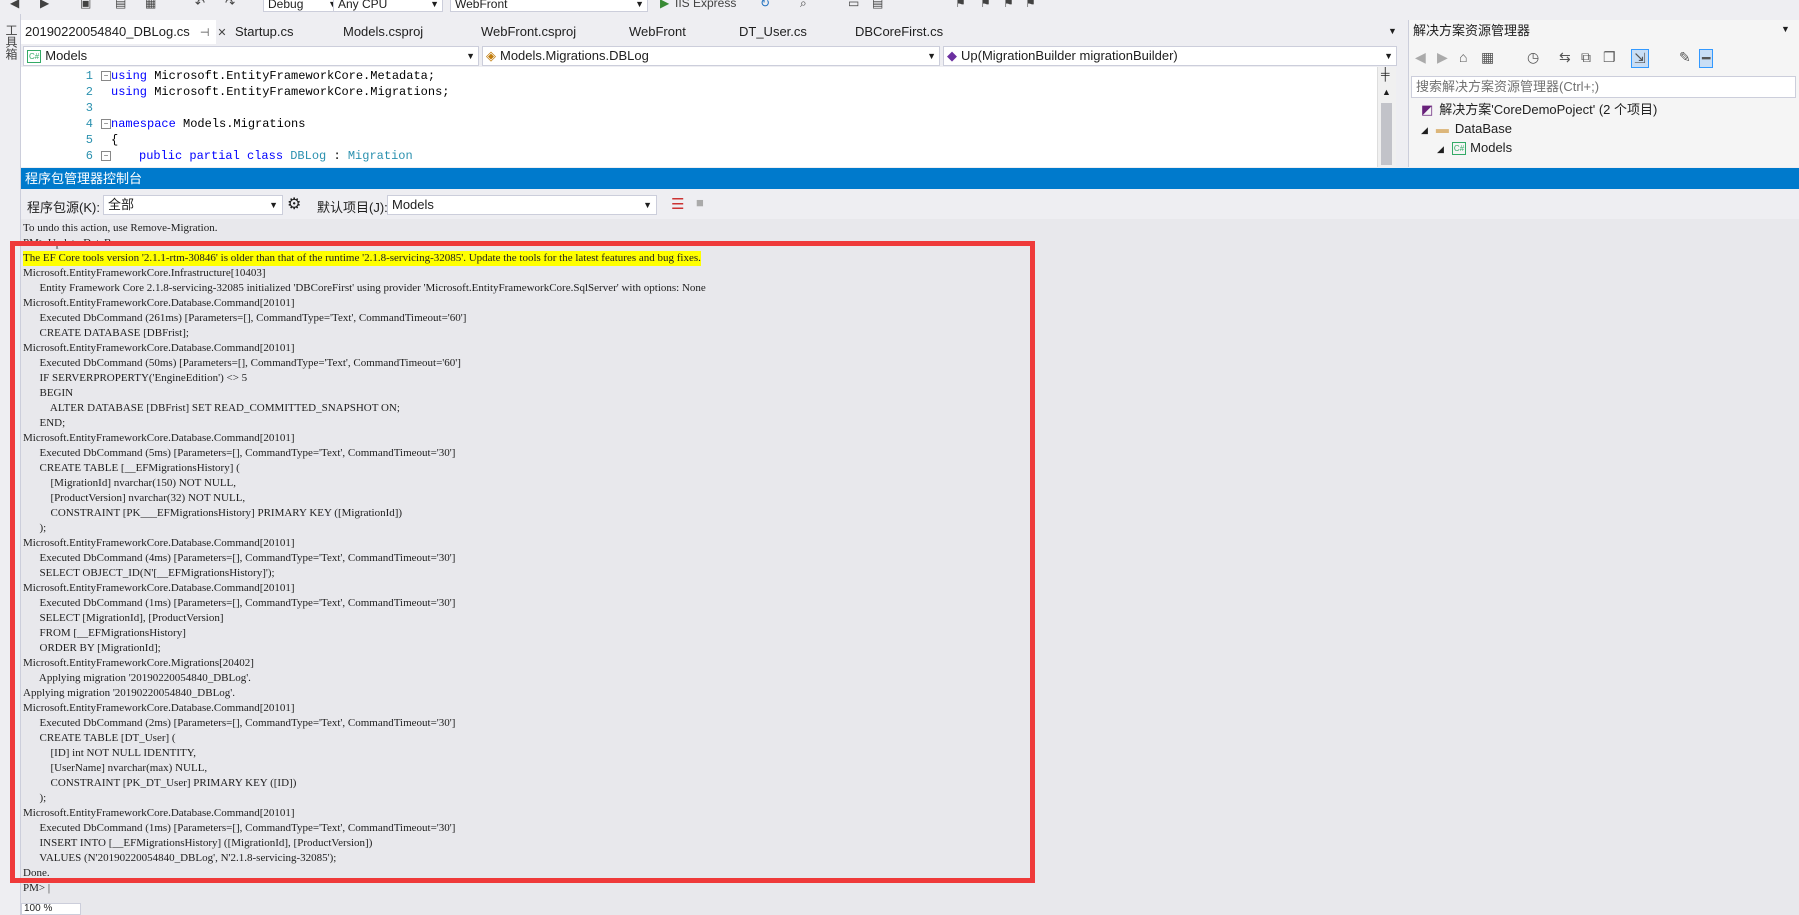 Image resolution: width=1799 pixels, height=915 pixels. Describe the element at coordinates (37, 888) in the screenshot. I see `console-line: PM> |` at that location.